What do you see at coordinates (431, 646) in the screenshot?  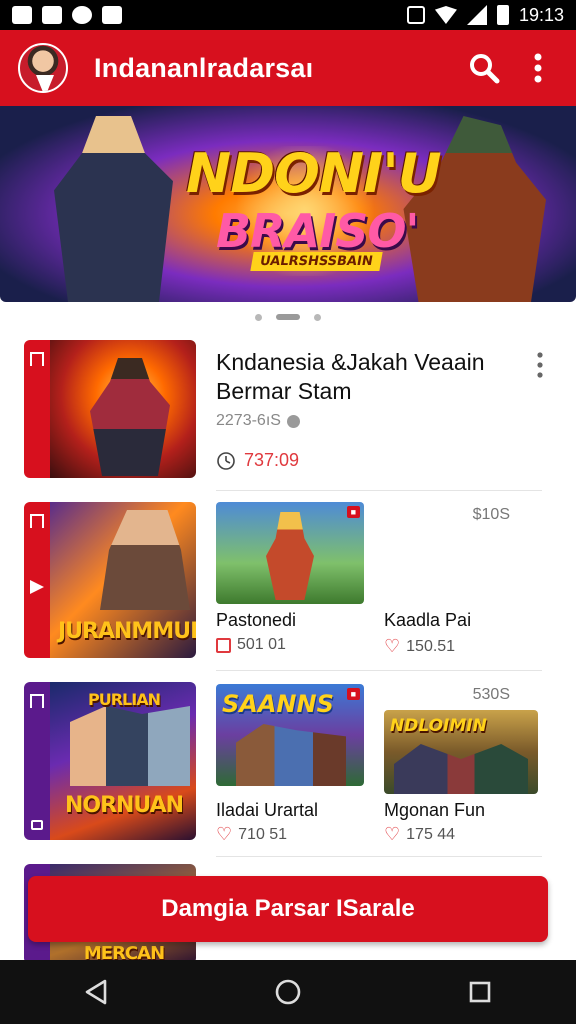 I see `game-stat-text: 150.51` at bounding box center [431, 646].